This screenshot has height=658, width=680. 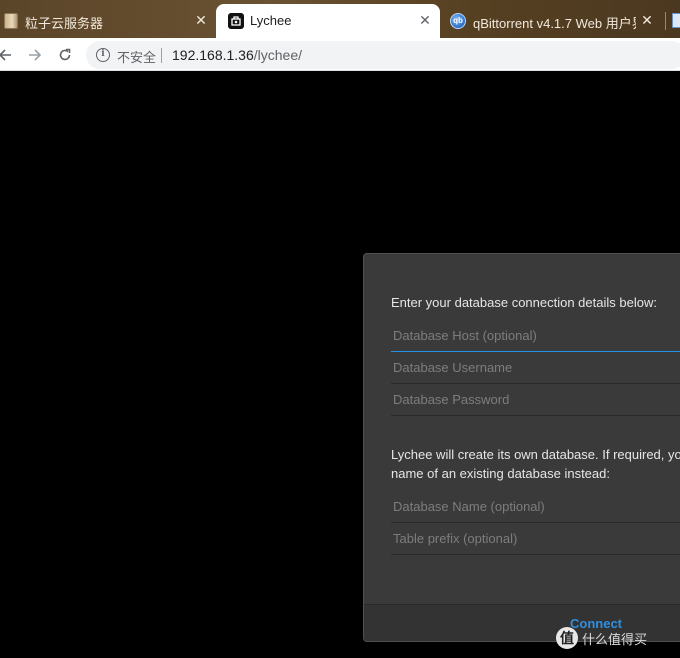 I want to click on tab-particle-cloud: 粒子云服务器 ✕, so click(x=107, y=21).